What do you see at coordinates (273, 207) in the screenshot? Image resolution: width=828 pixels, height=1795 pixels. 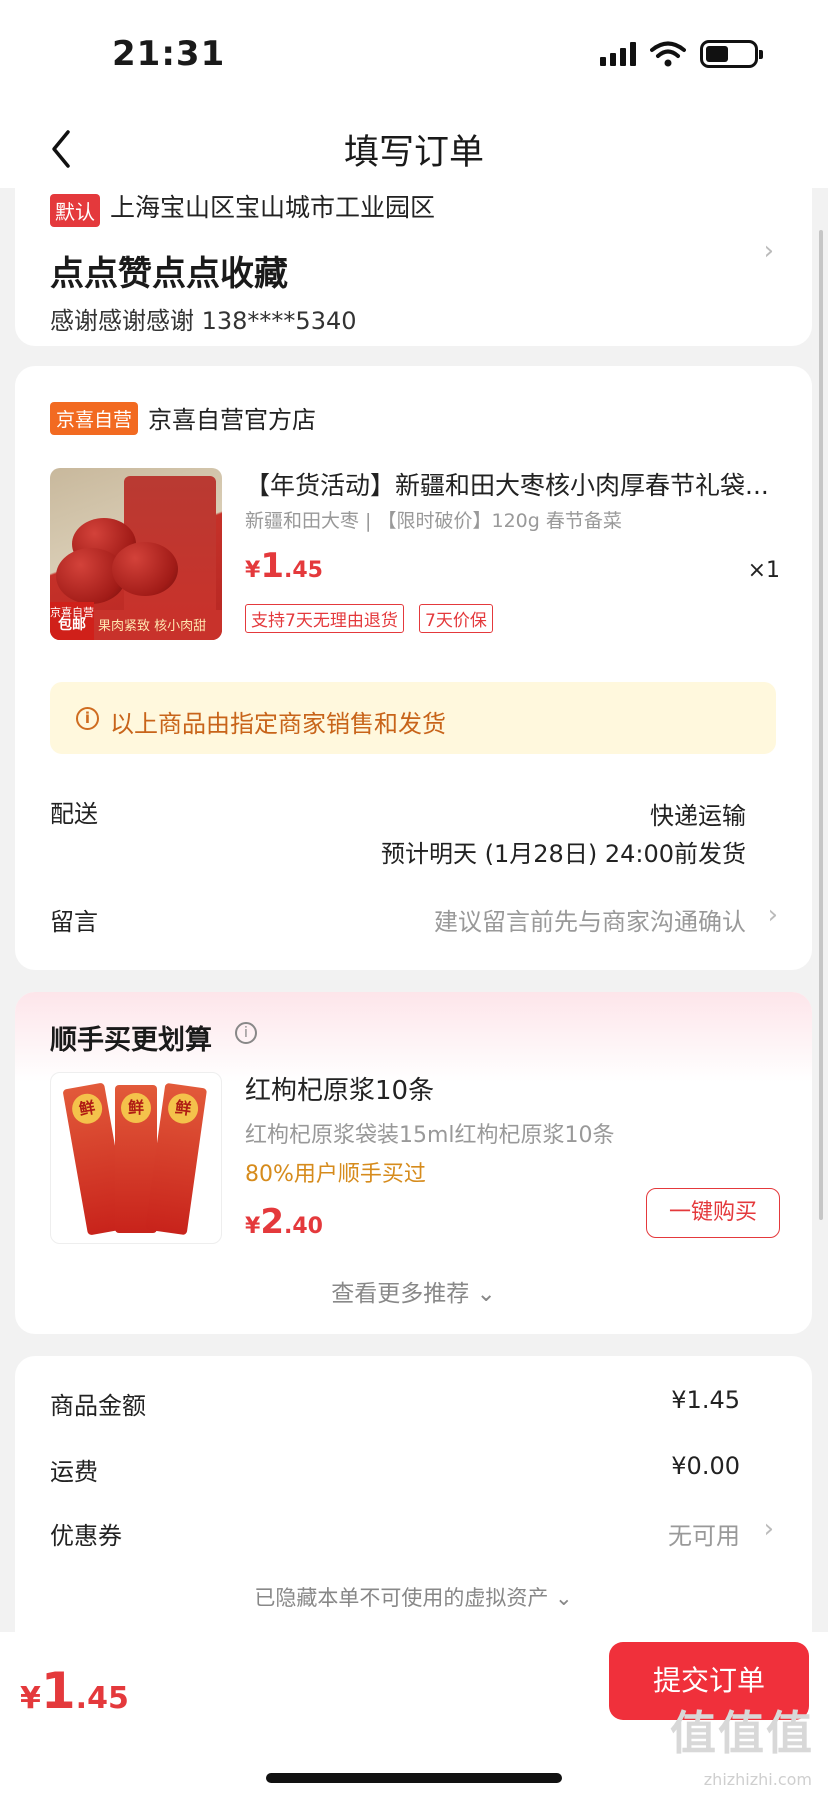 I see `address-region: 上海宝山区宝山城市工业园区` at bounding box center [273, 207].